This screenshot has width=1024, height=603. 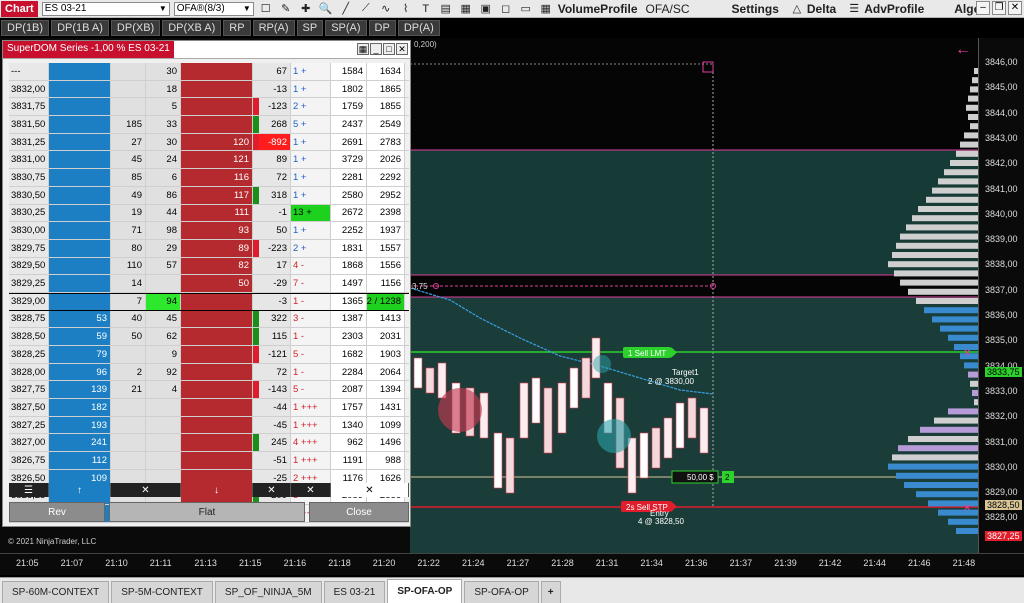 I want to click on indicator-button: RP, so click(x=237, y=28).